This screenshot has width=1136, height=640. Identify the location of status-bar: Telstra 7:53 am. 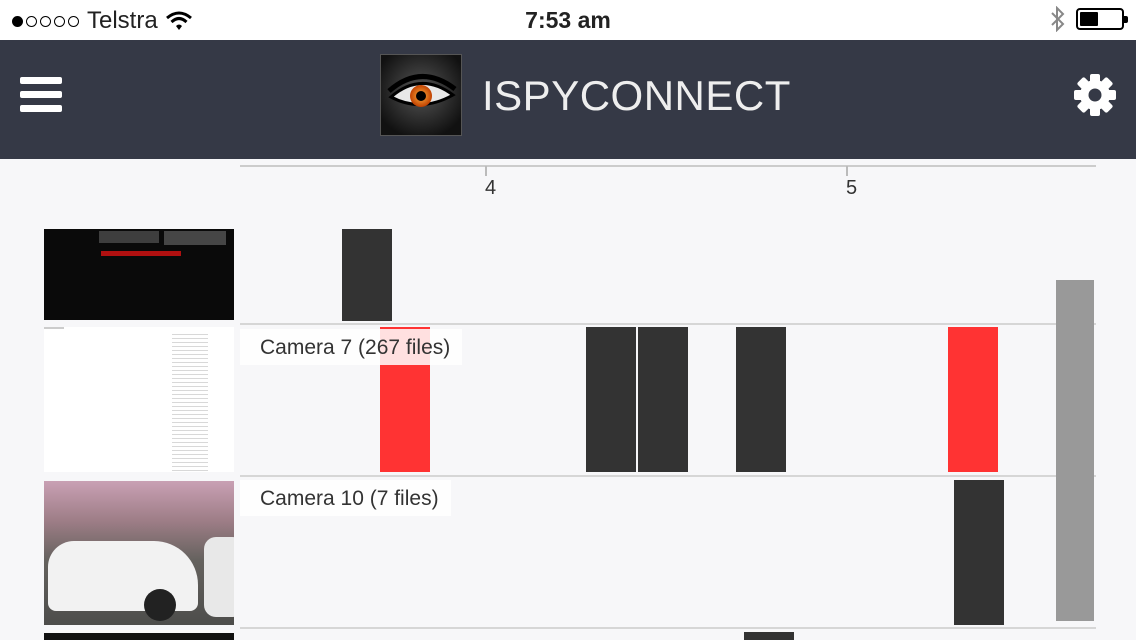
(568, 20).